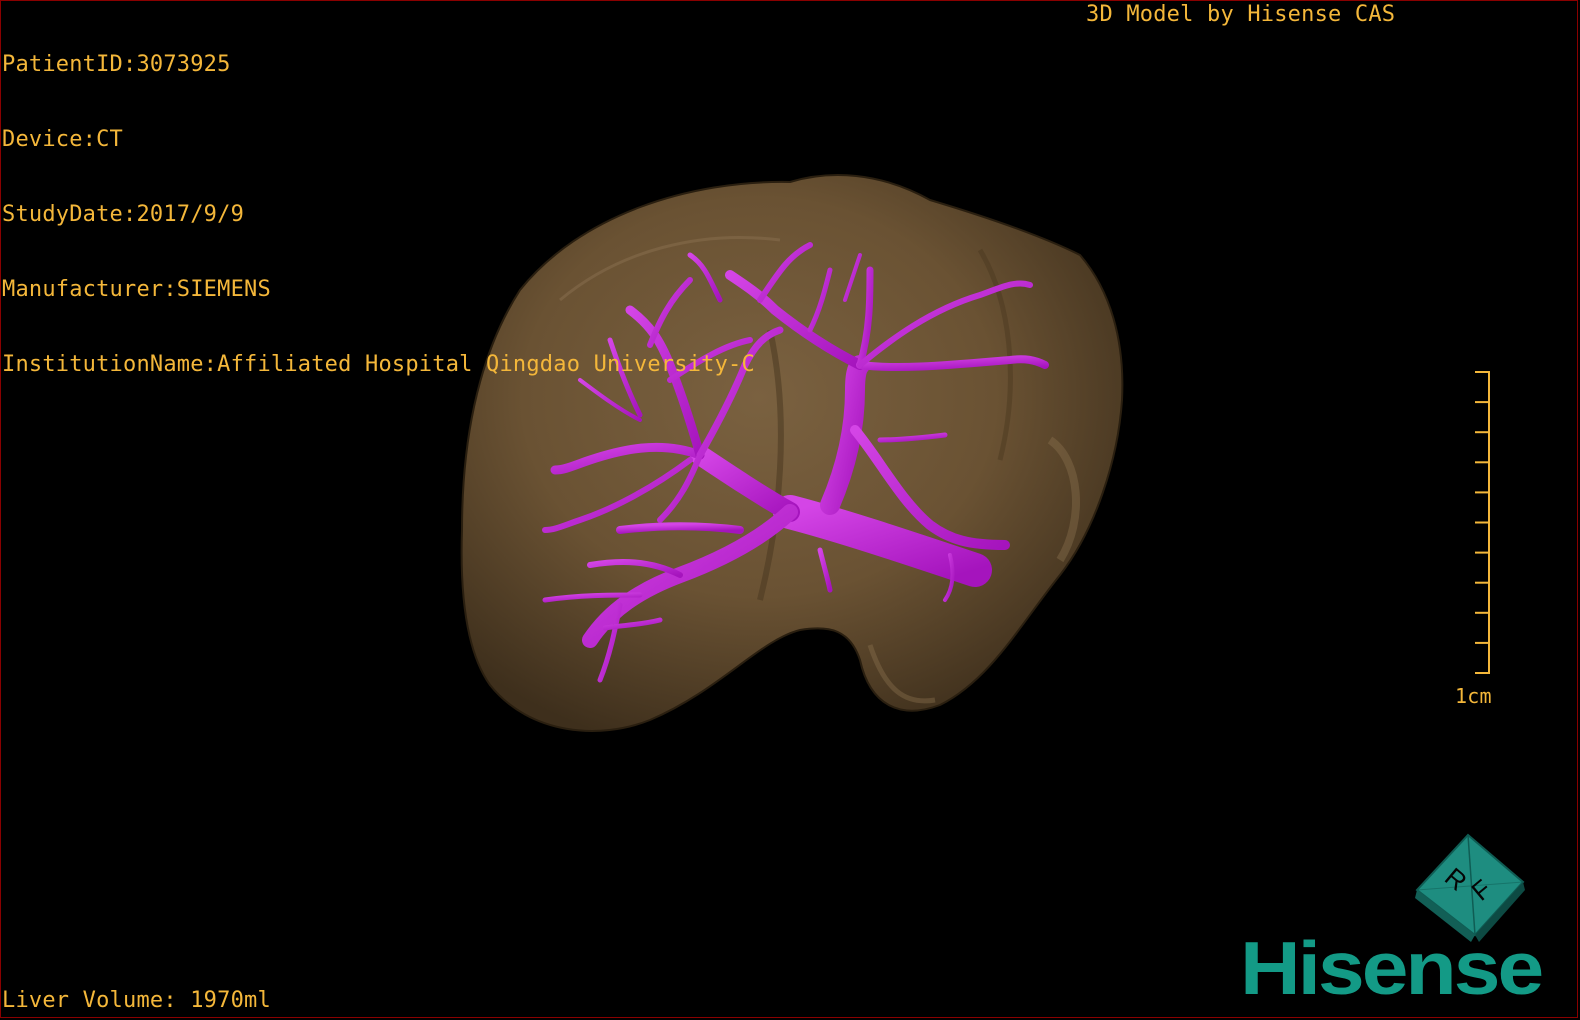 The width and height of the screenshot is (1580, 1020). Describe the element at coordinates (123, 214) in the screenshot. I see `study-date-text: StudyDate:2017/9/9` at that location.